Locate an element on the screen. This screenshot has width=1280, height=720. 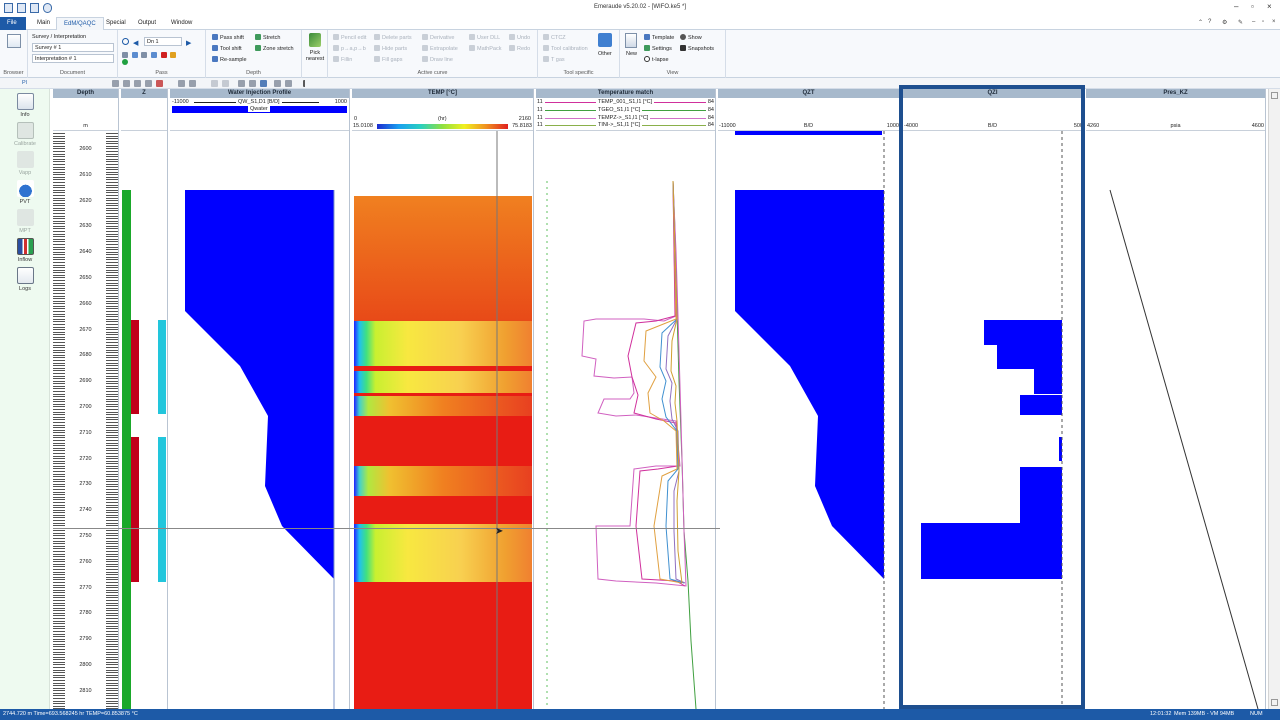
delete-parts-button: Delete parts is located at coordinates (393, 37).